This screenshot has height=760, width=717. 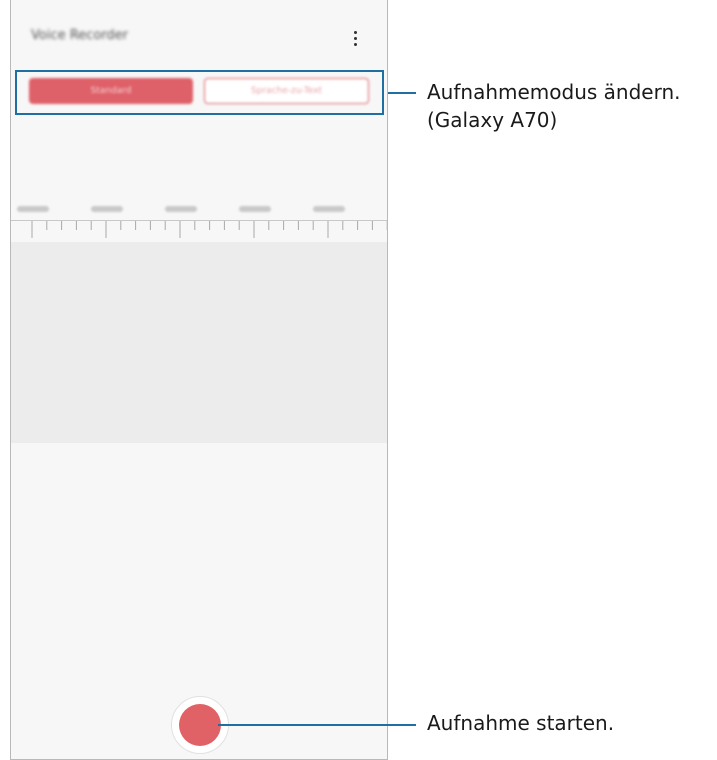 What do you see at coordinates (286, 91) in the screenshot?
I see `speech-to-text-mode-button: Sprache-zu-Text` at bounding box center [286, 91].